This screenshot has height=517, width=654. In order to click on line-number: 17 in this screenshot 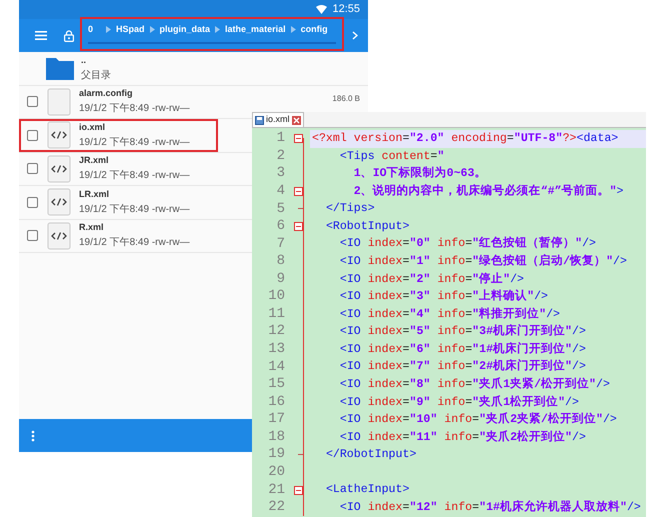, I will do `click(276, 420)`.